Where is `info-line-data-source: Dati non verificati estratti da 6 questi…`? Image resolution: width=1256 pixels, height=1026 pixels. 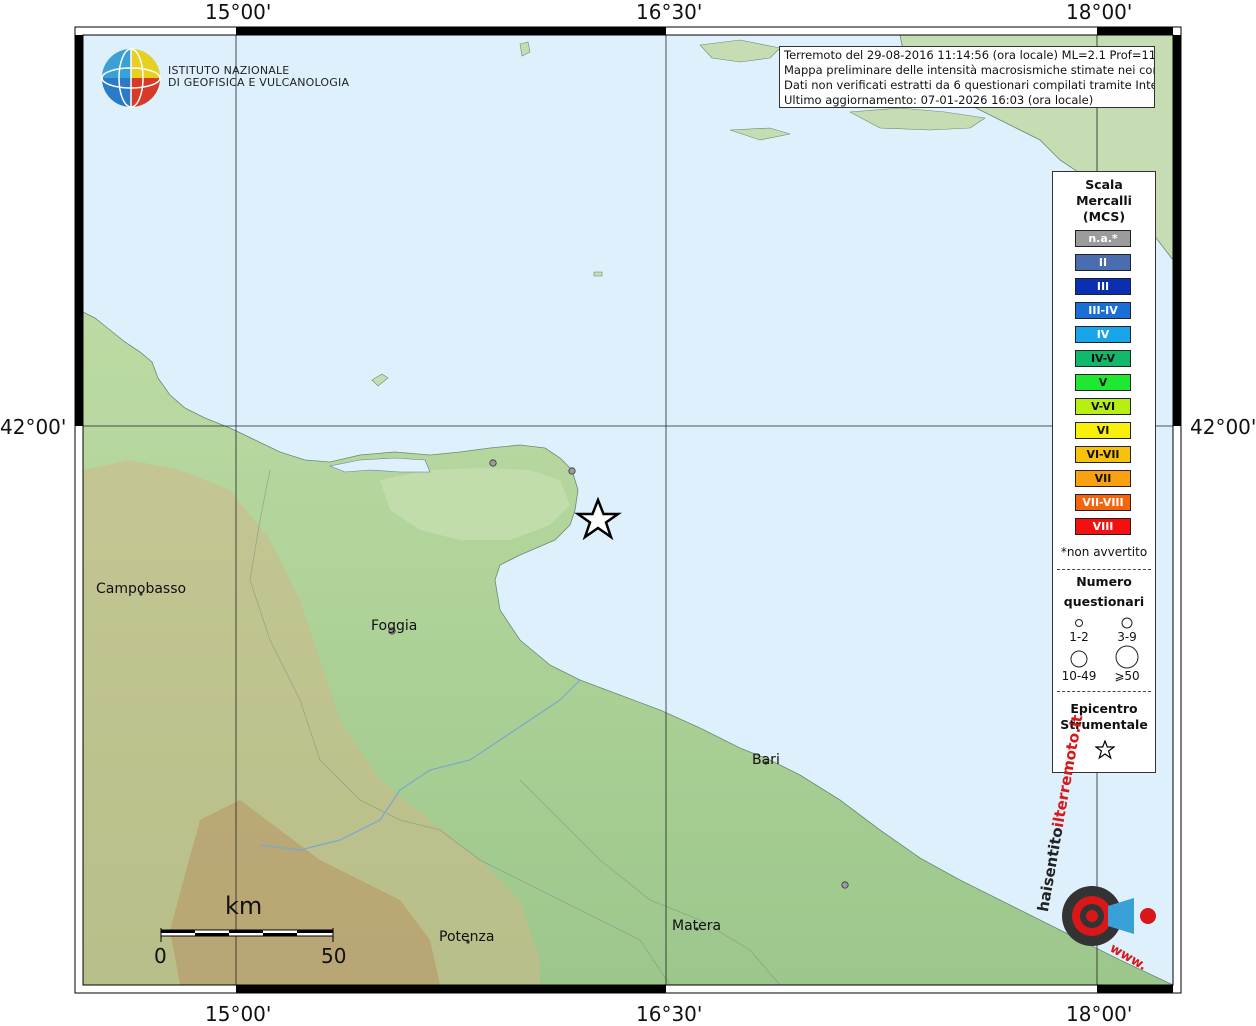
info-line-data-source: Dati non verificati estratti da 6 questi… is located at coordinates (969, 85).